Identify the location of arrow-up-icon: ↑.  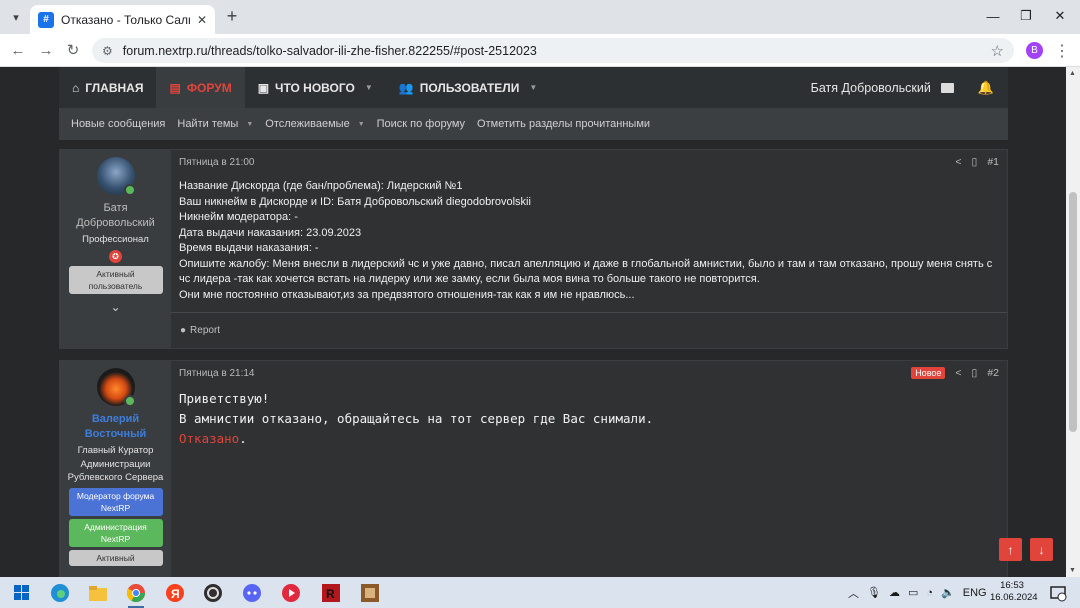
(1010, 549).